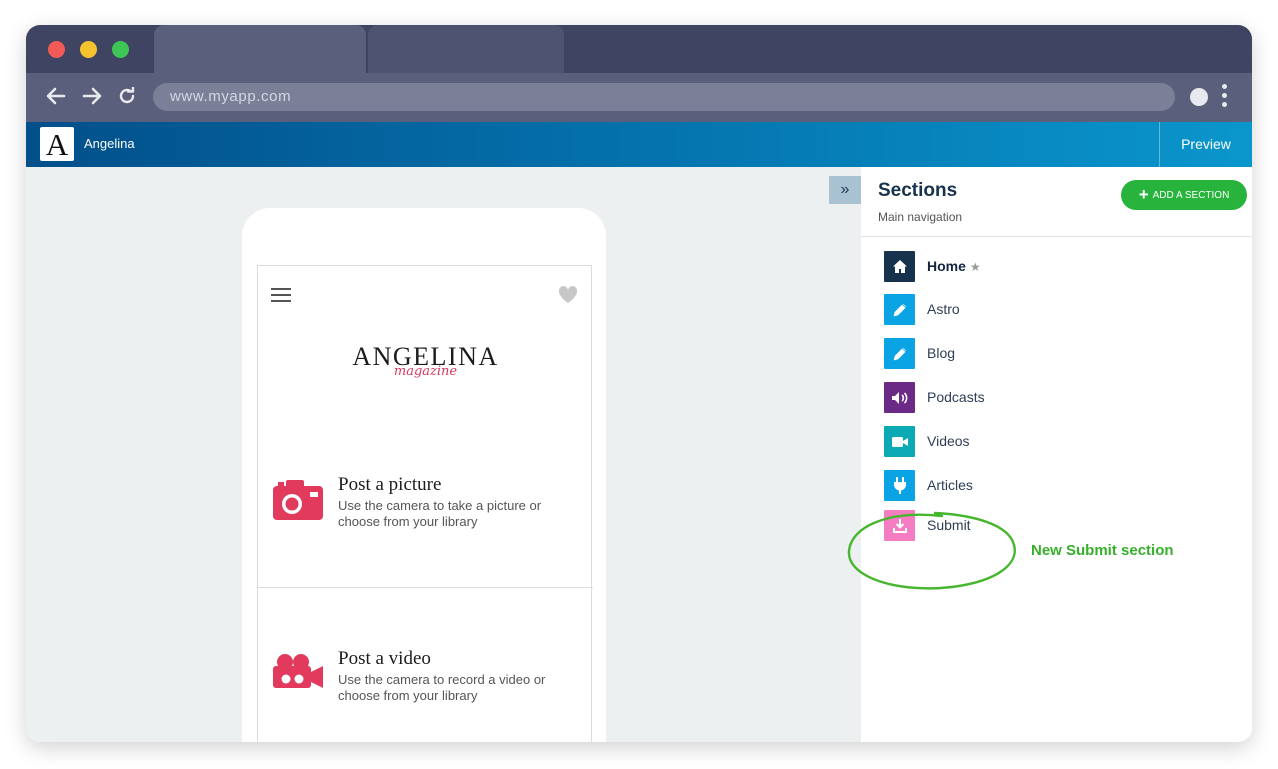 The height and width of the screenshot is (769, 1278). I want to click on post-title: Post a video, so click(384, 658).